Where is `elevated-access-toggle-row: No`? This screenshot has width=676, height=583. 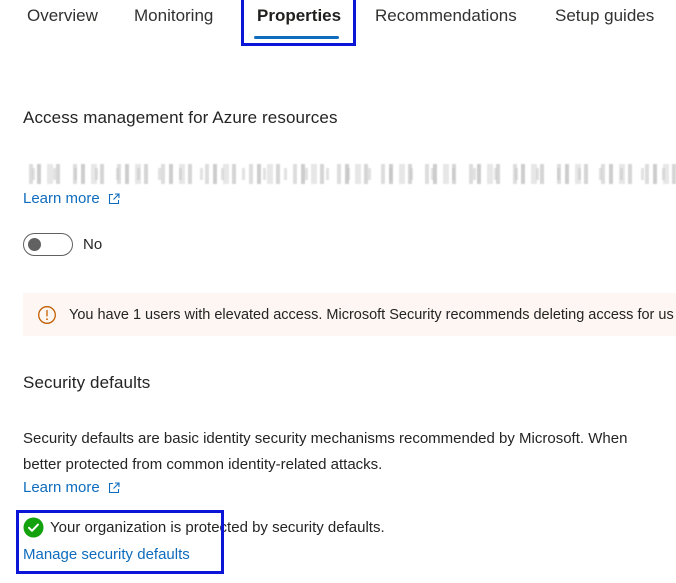
elevated-access-toggle-row: No is located at coordinates (62, 244).